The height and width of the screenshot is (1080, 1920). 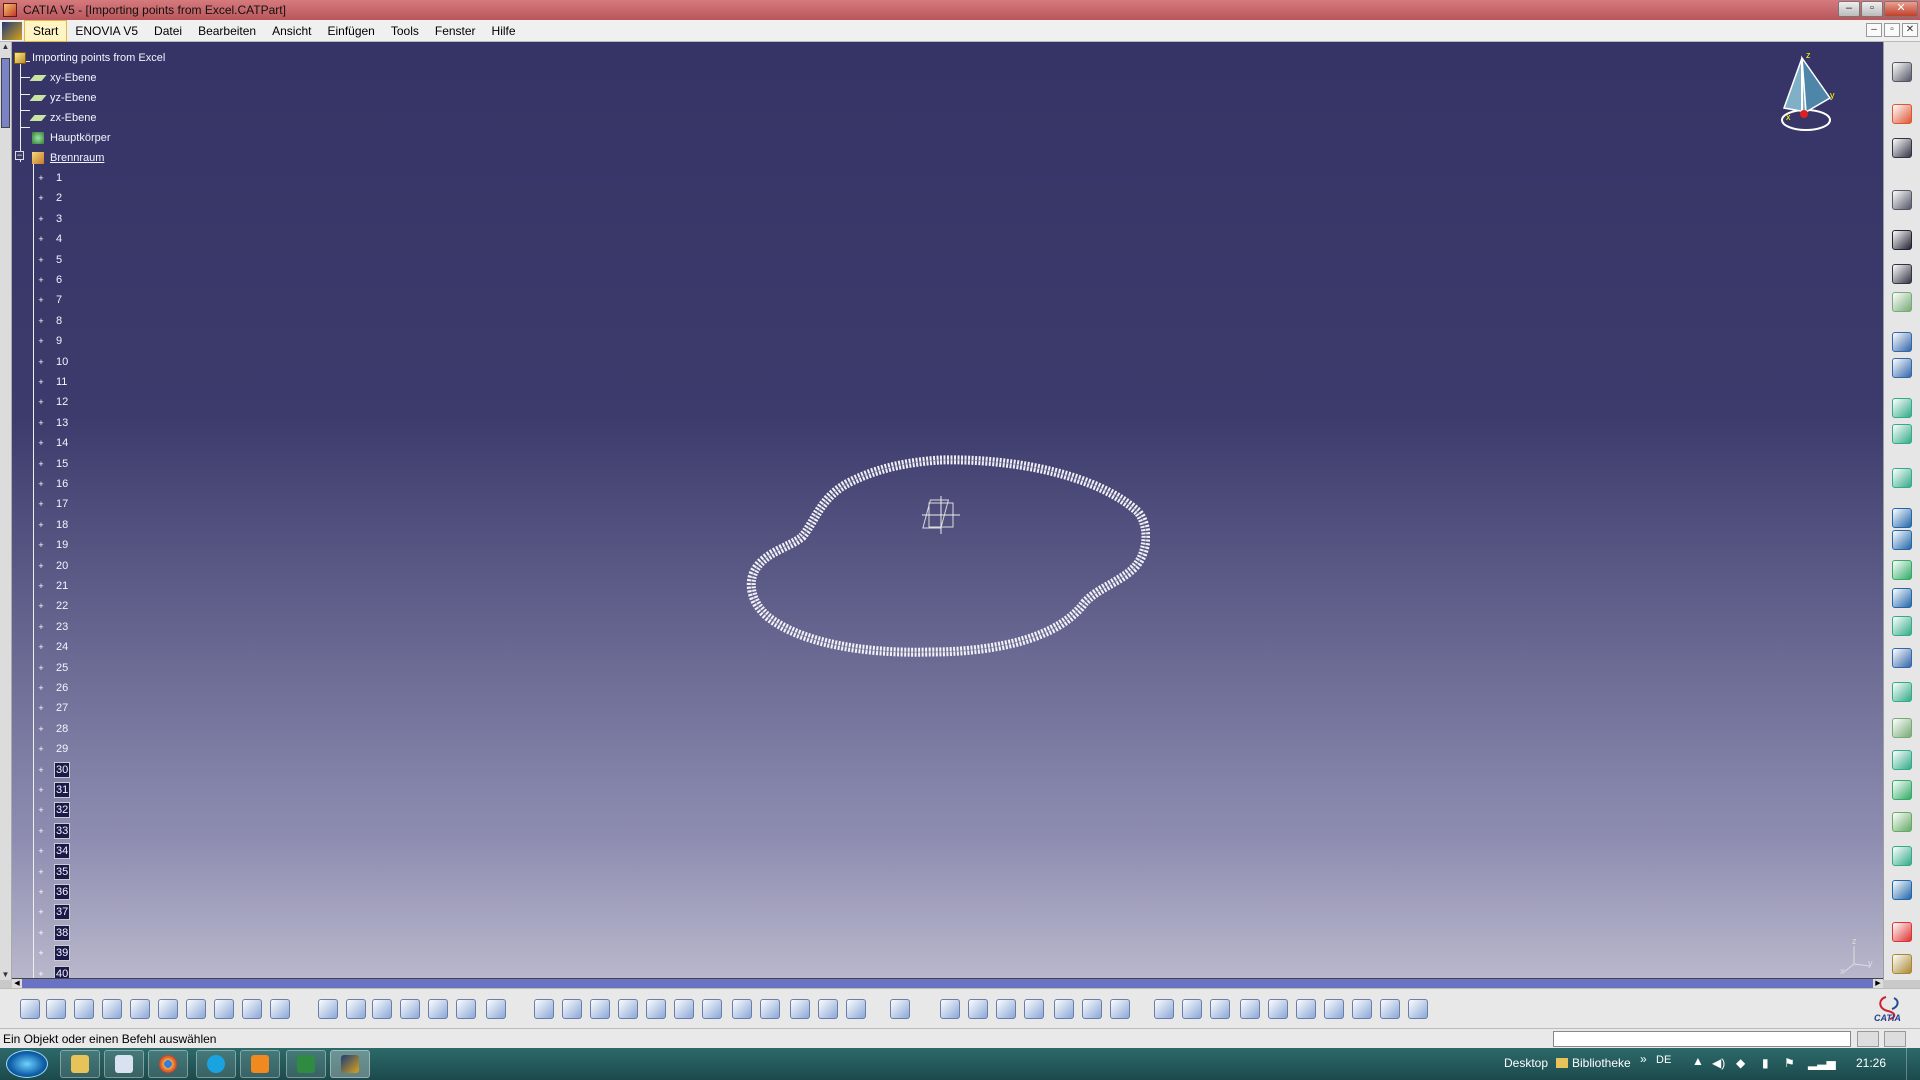 What do you see at coordinates (1643, 1059) in the screenshot?
I see `tray-overflow-chevron: »` at bounding box center [1643, 1059].